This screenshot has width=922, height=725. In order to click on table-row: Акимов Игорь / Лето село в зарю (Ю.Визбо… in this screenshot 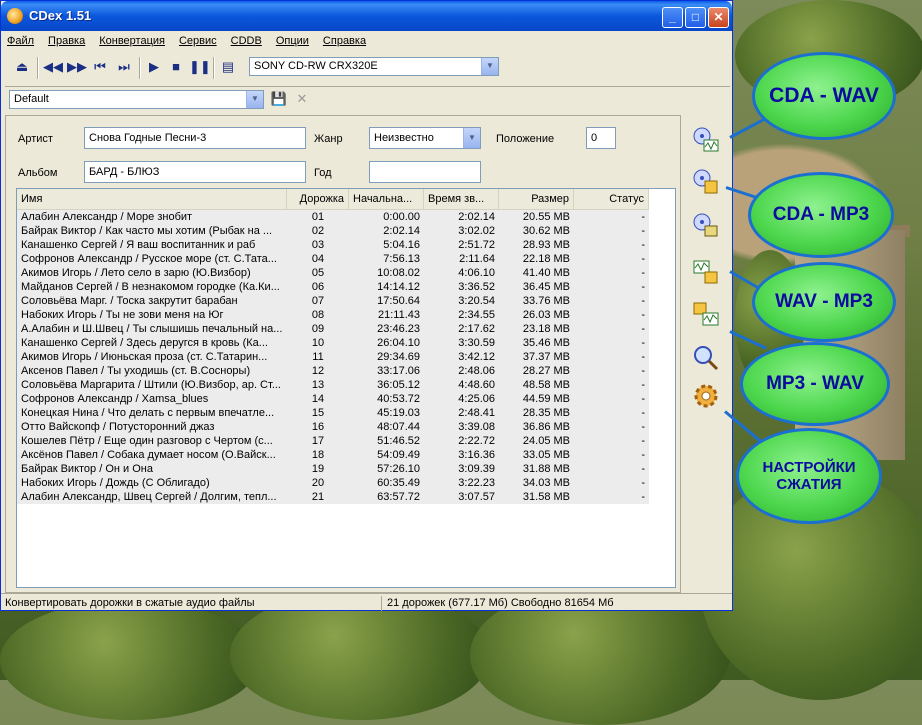, I will do `click(333, 273)`.